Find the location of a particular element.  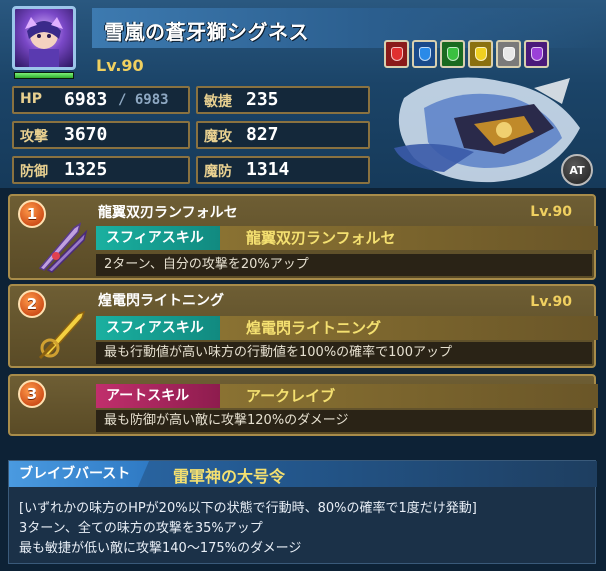

skill-number-badge: 3 is located at coordinates (32, 394).